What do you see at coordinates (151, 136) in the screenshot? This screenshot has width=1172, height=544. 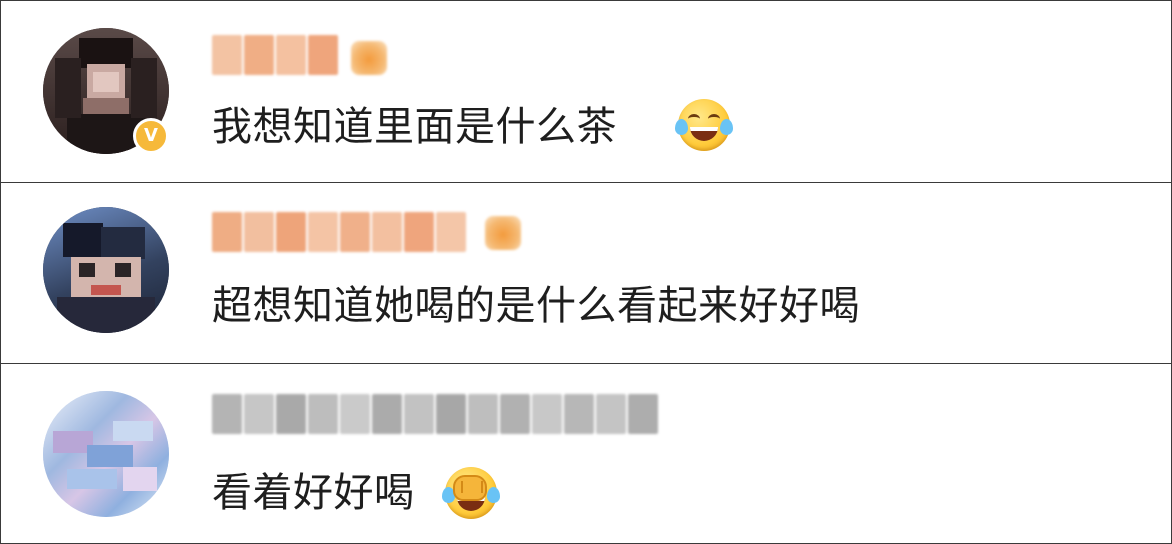 I see `verified-badge-icon: V` at bounding box center [151, 136].